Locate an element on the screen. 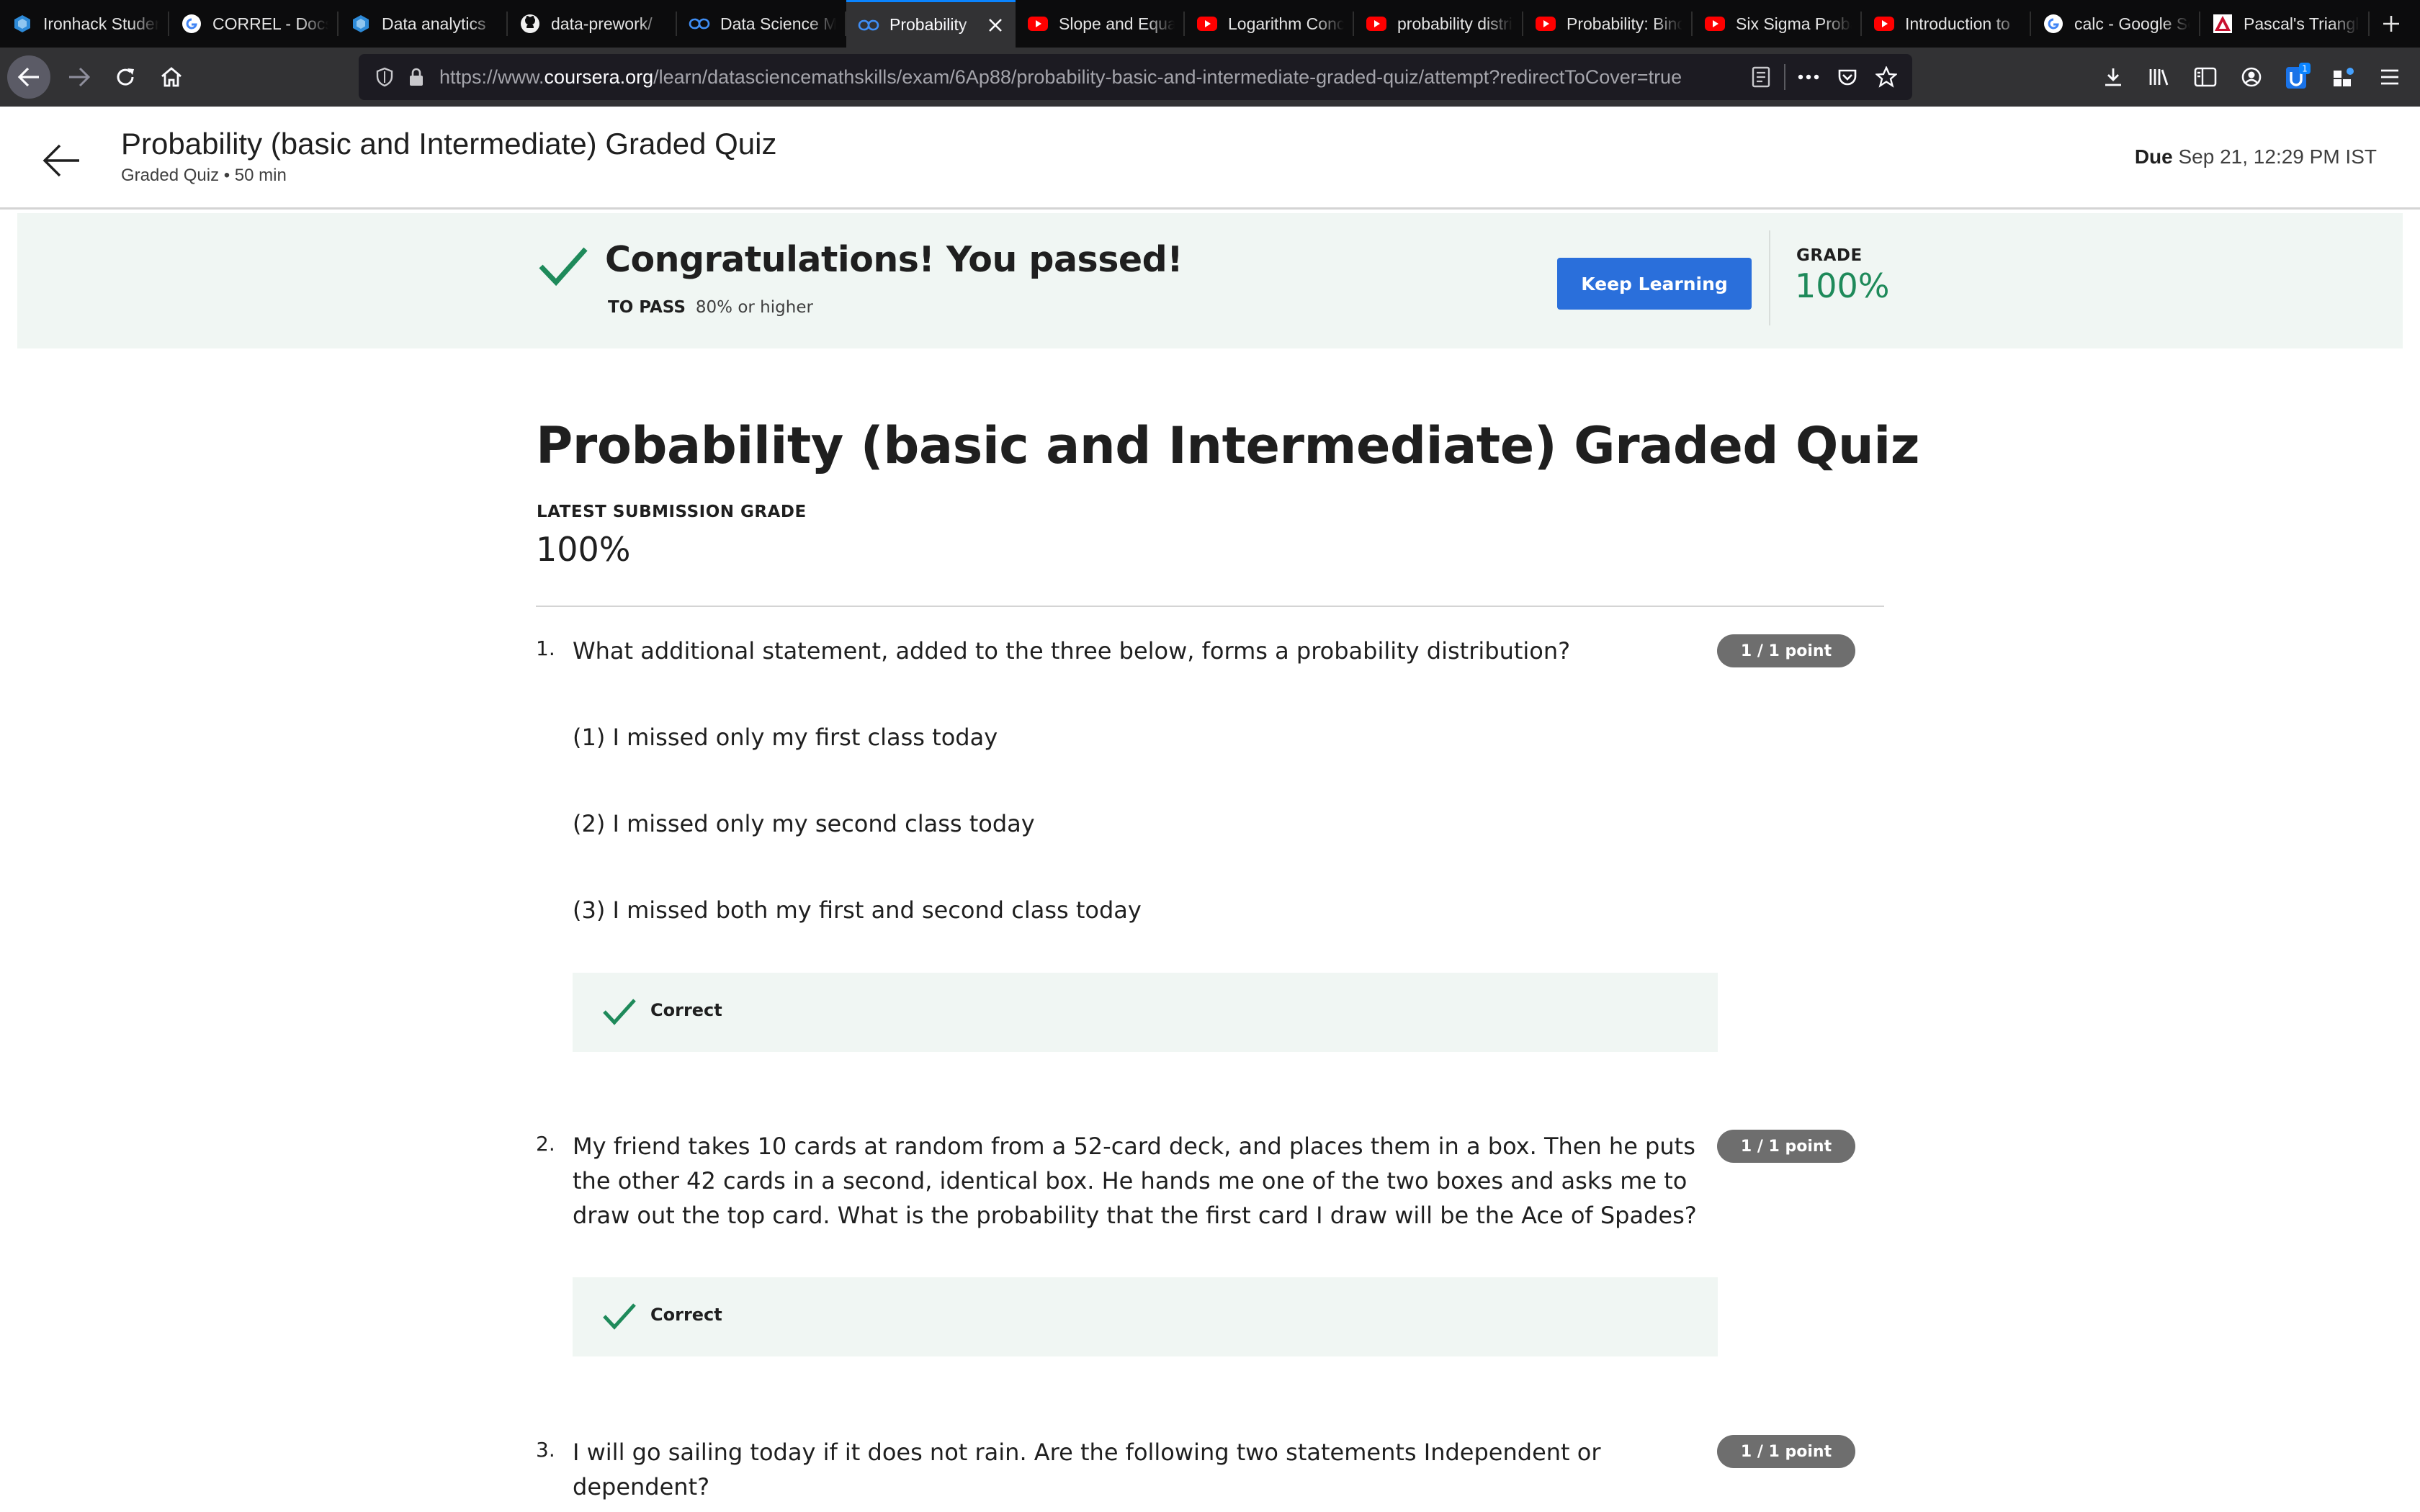 This screenshot has height=1512, width=2420. browser-tab-7: Logarithm Concepts is located at coordinates (1269, 24).